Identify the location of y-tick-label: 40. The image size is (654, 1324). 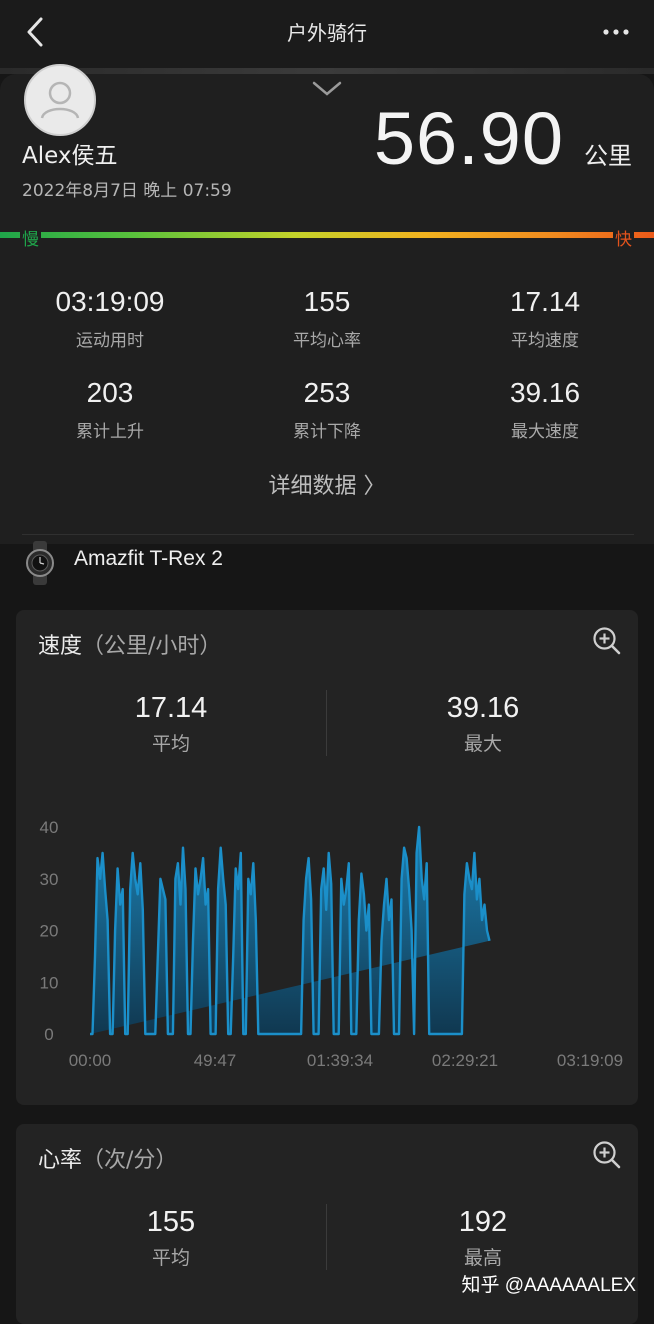
(49, 827).